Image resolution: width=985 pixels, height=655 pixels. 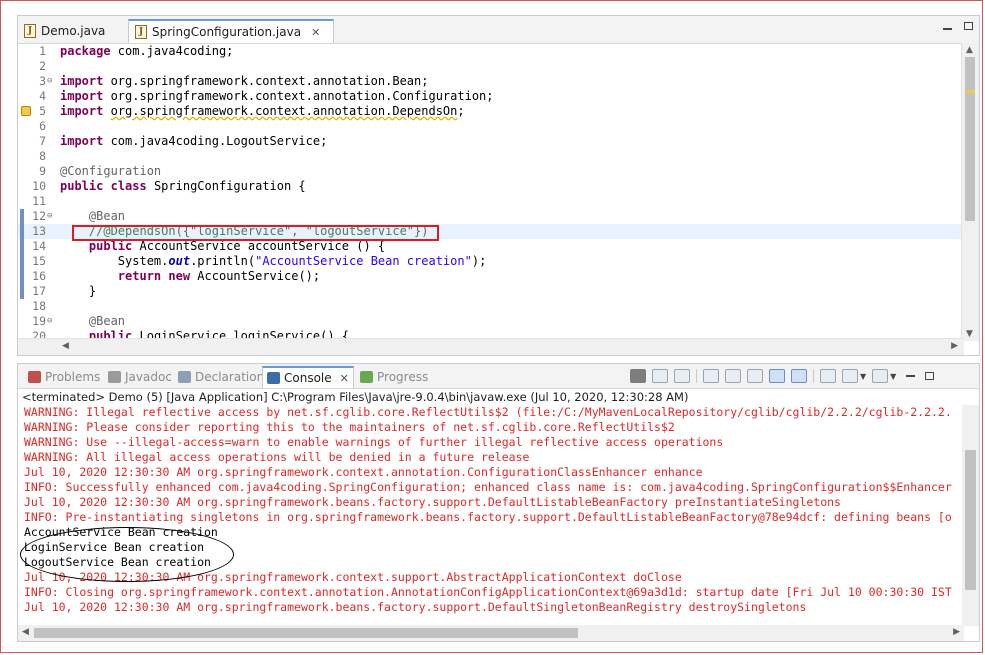 I want to click on code-line: 1 package com.java4coding;, so click(x=491, y=51).